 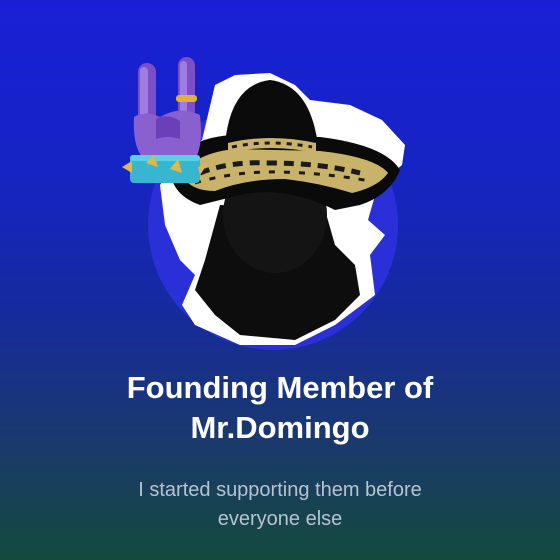 I want to click on badge-title-line1: Founding Member of, so click(x=280, y=387).